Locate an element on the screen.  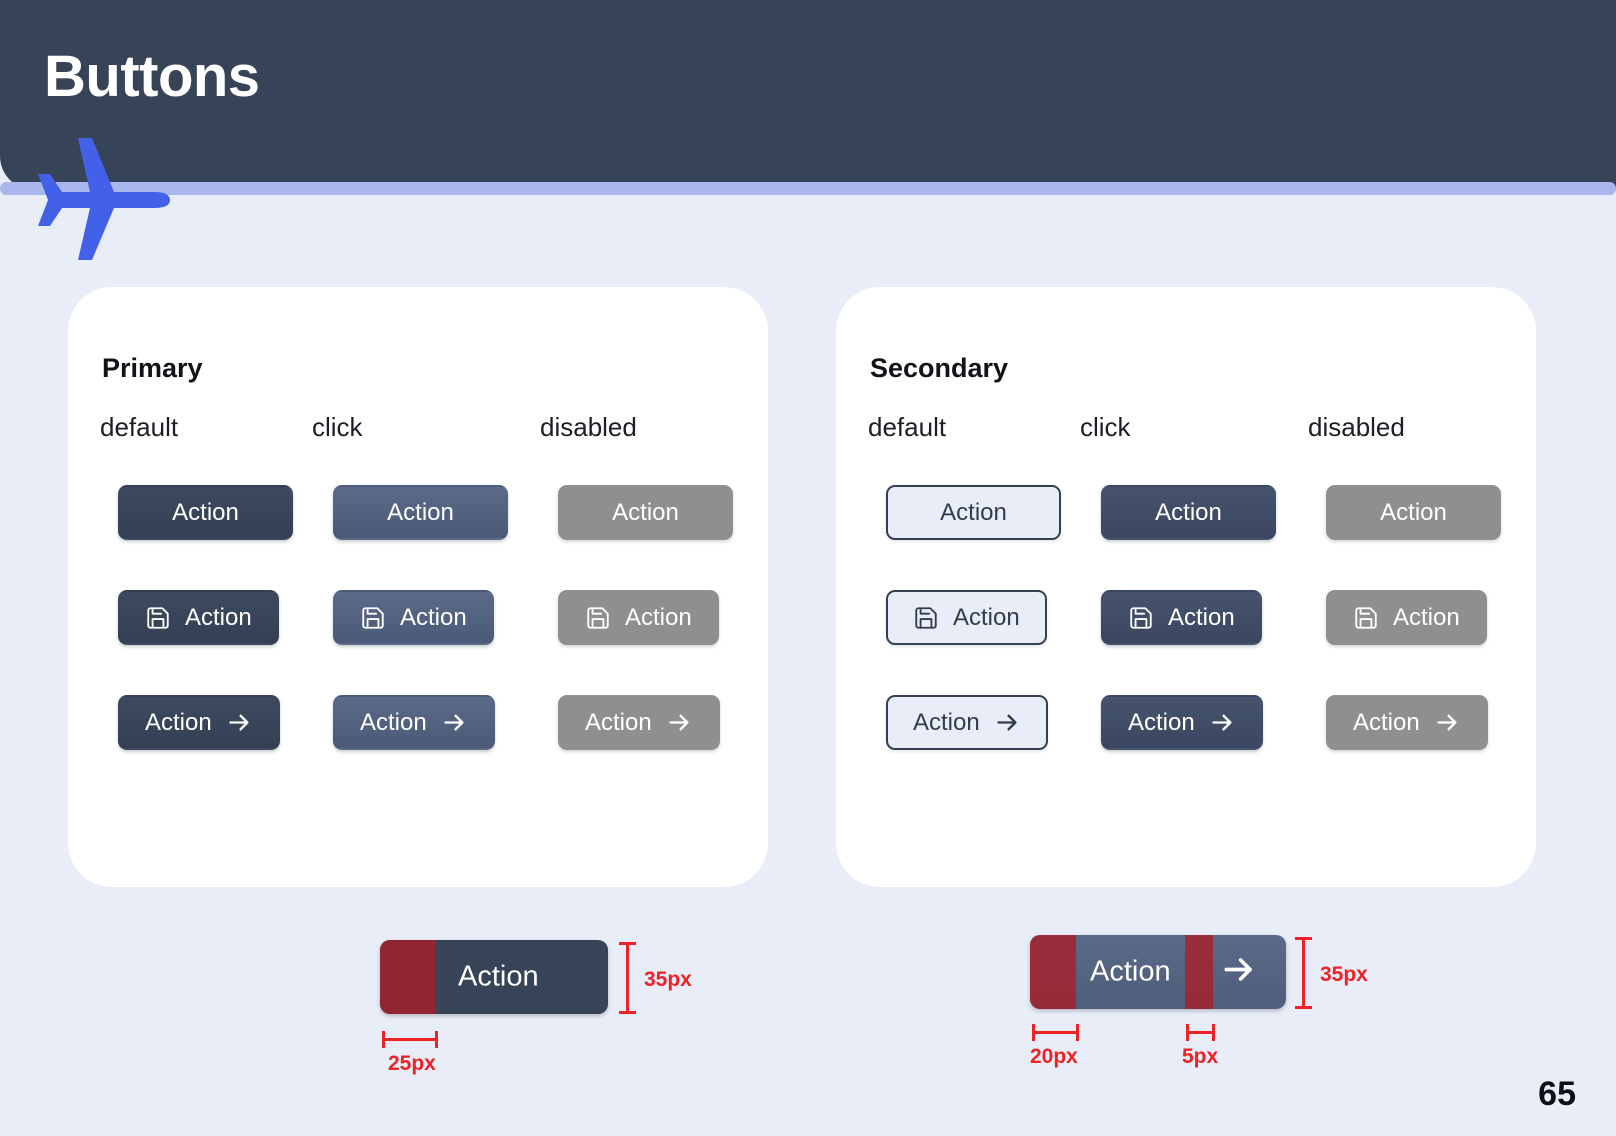
state-label-click: click is located at coordinates (337, 427).